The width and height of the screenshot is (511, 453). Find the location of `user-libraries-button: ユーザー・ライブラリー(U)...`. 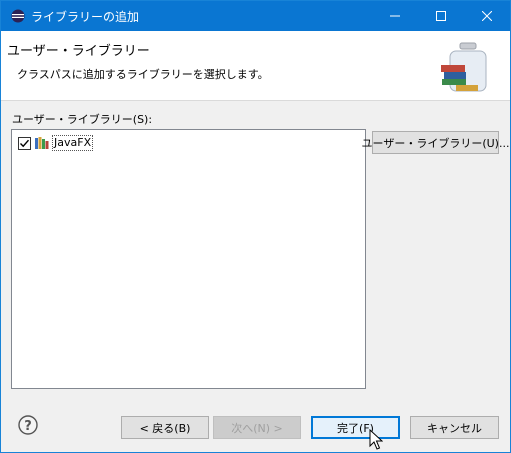

user-libraries-button: ユーザー・ライブラリー(U)... is located at coordinates (435, 142).